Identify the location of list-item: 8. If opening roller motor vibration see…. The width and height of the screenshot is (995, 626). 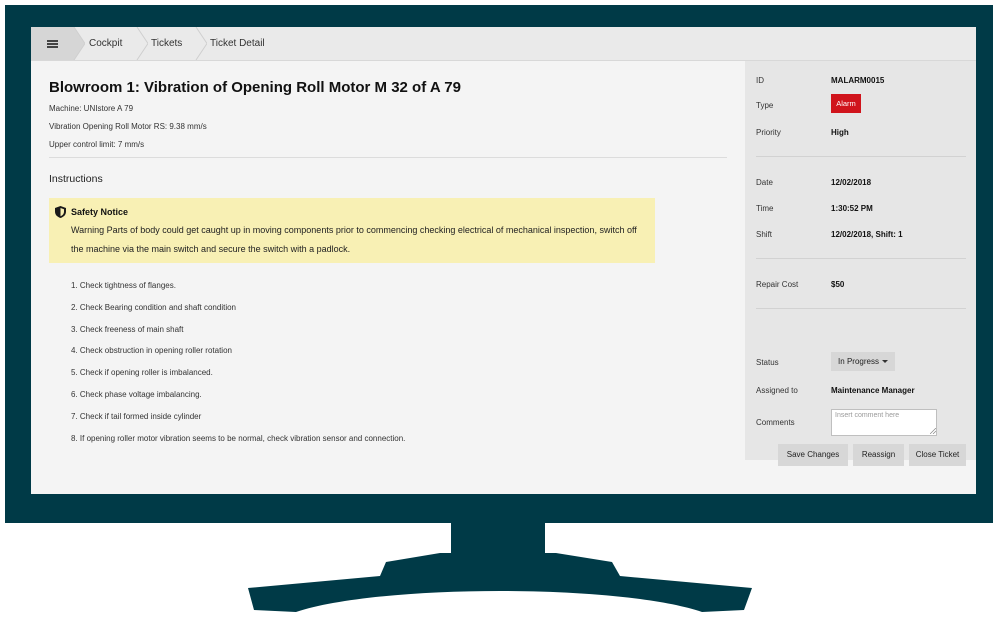
(238, 438).